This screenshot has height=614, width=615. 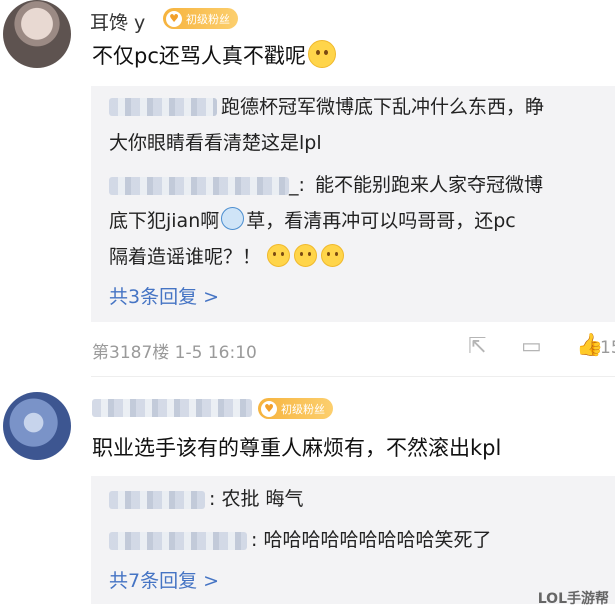 I want to click on comment-icon: ▭, so click(x=531, y=346).